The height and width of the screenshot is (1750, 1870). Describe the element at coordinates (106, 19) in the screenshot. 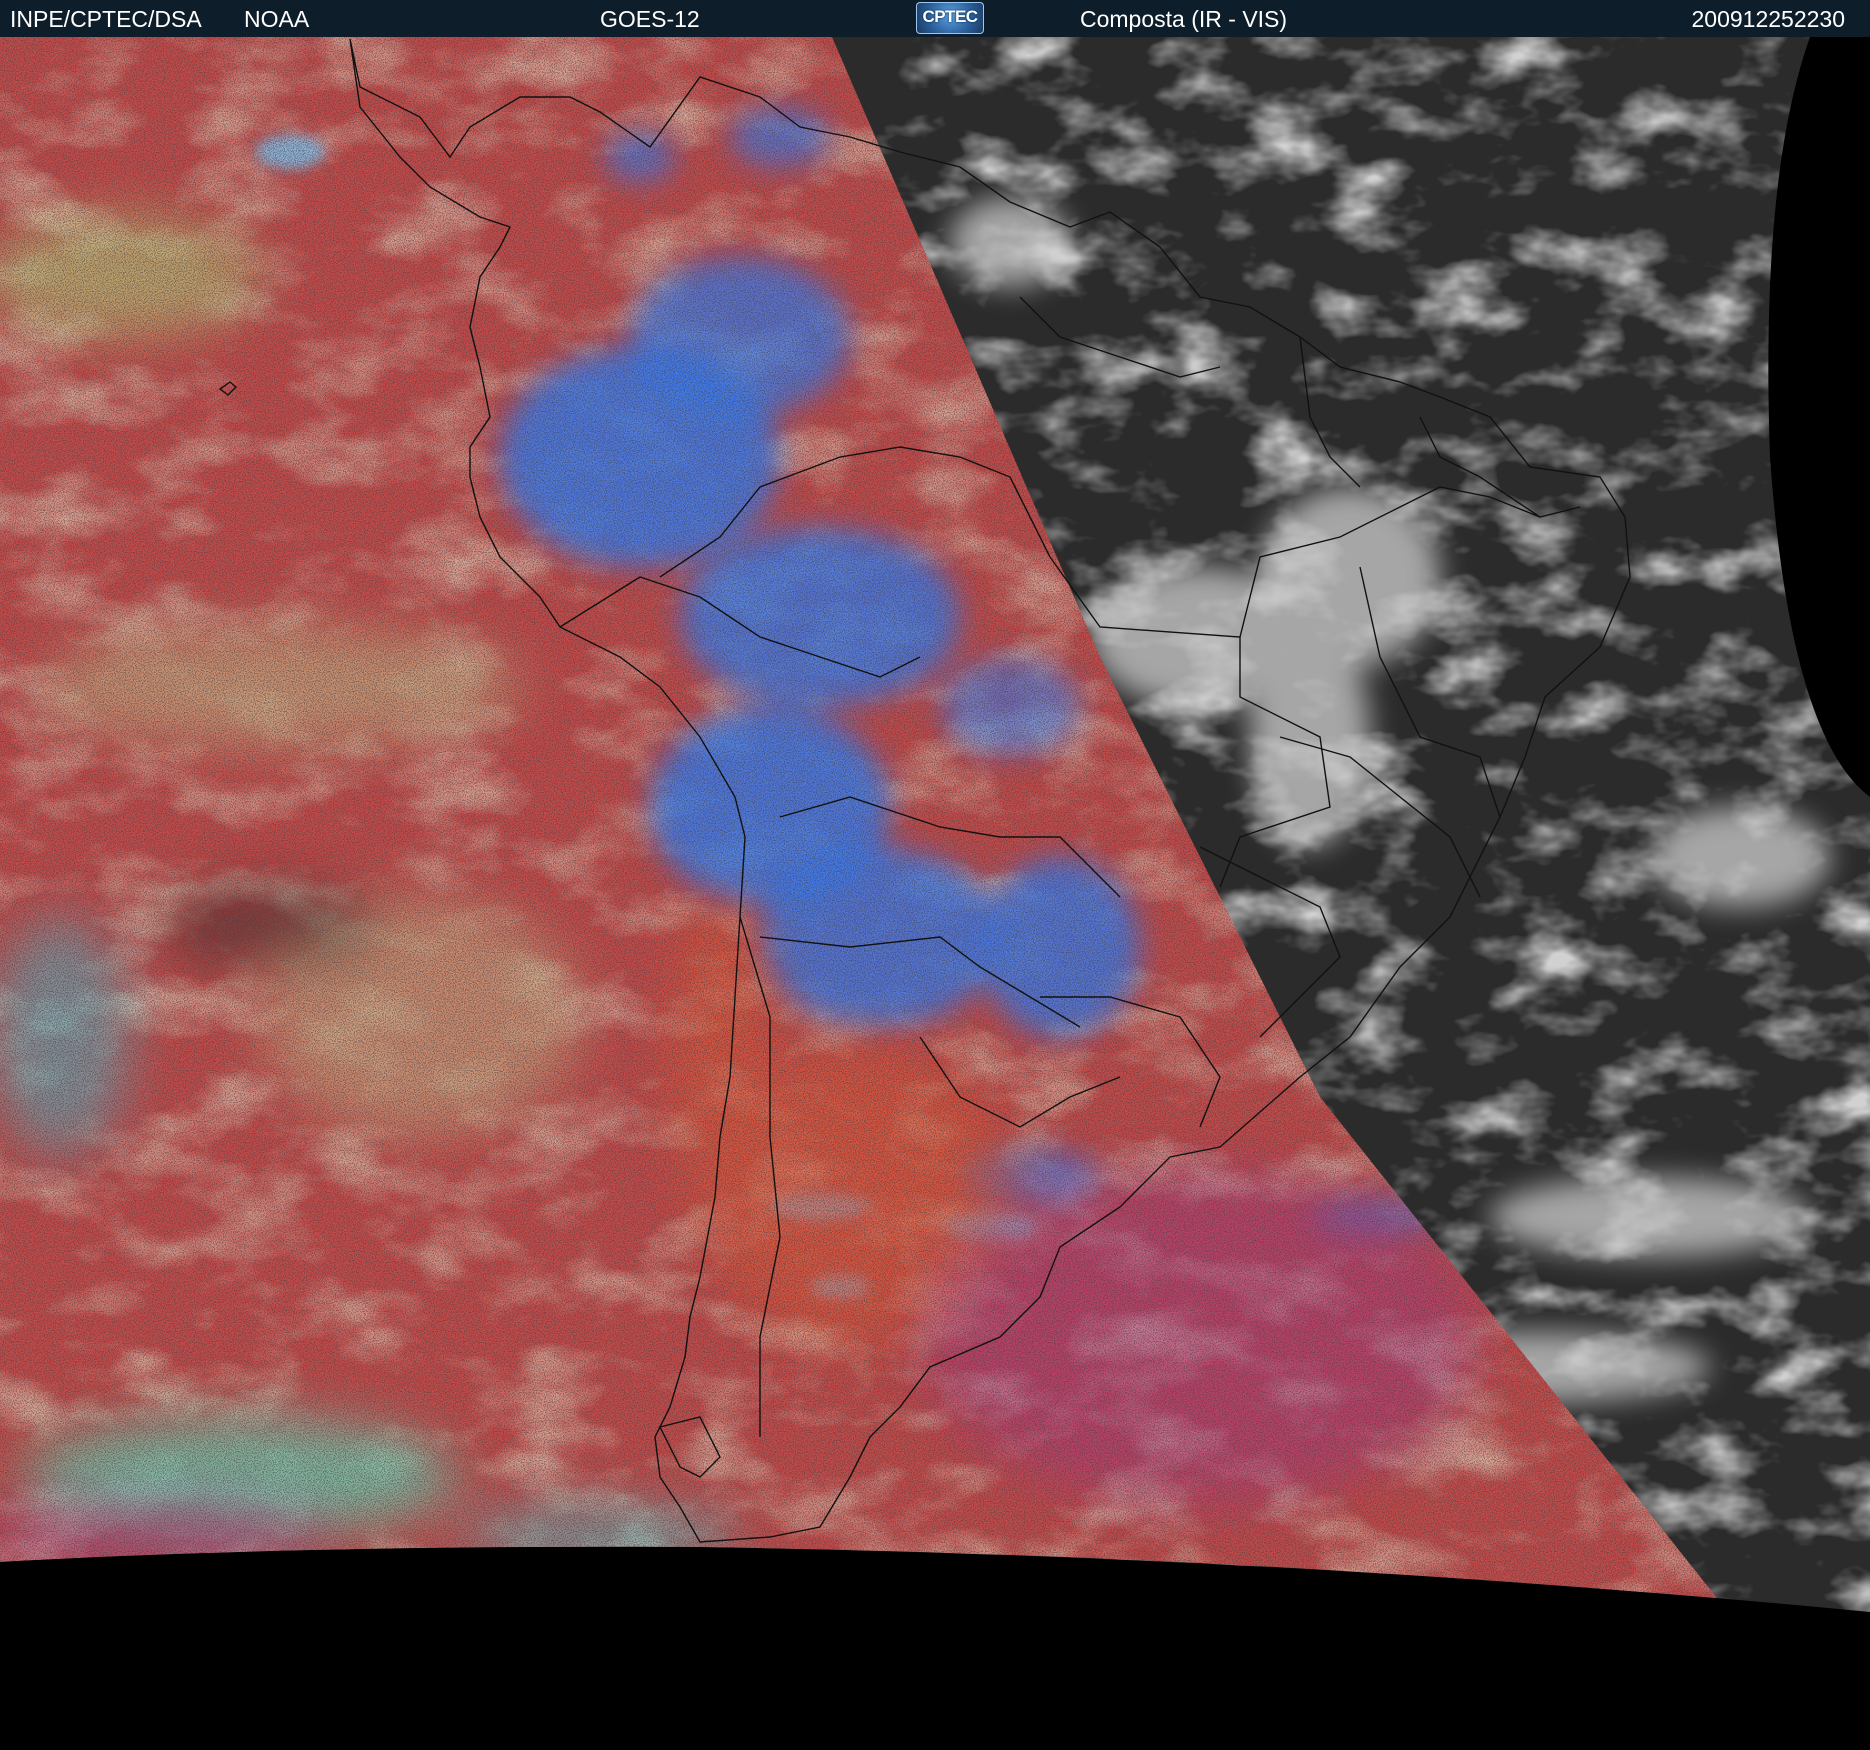

I see `organization-label: INPE/CPTEC/DSA` at that location.